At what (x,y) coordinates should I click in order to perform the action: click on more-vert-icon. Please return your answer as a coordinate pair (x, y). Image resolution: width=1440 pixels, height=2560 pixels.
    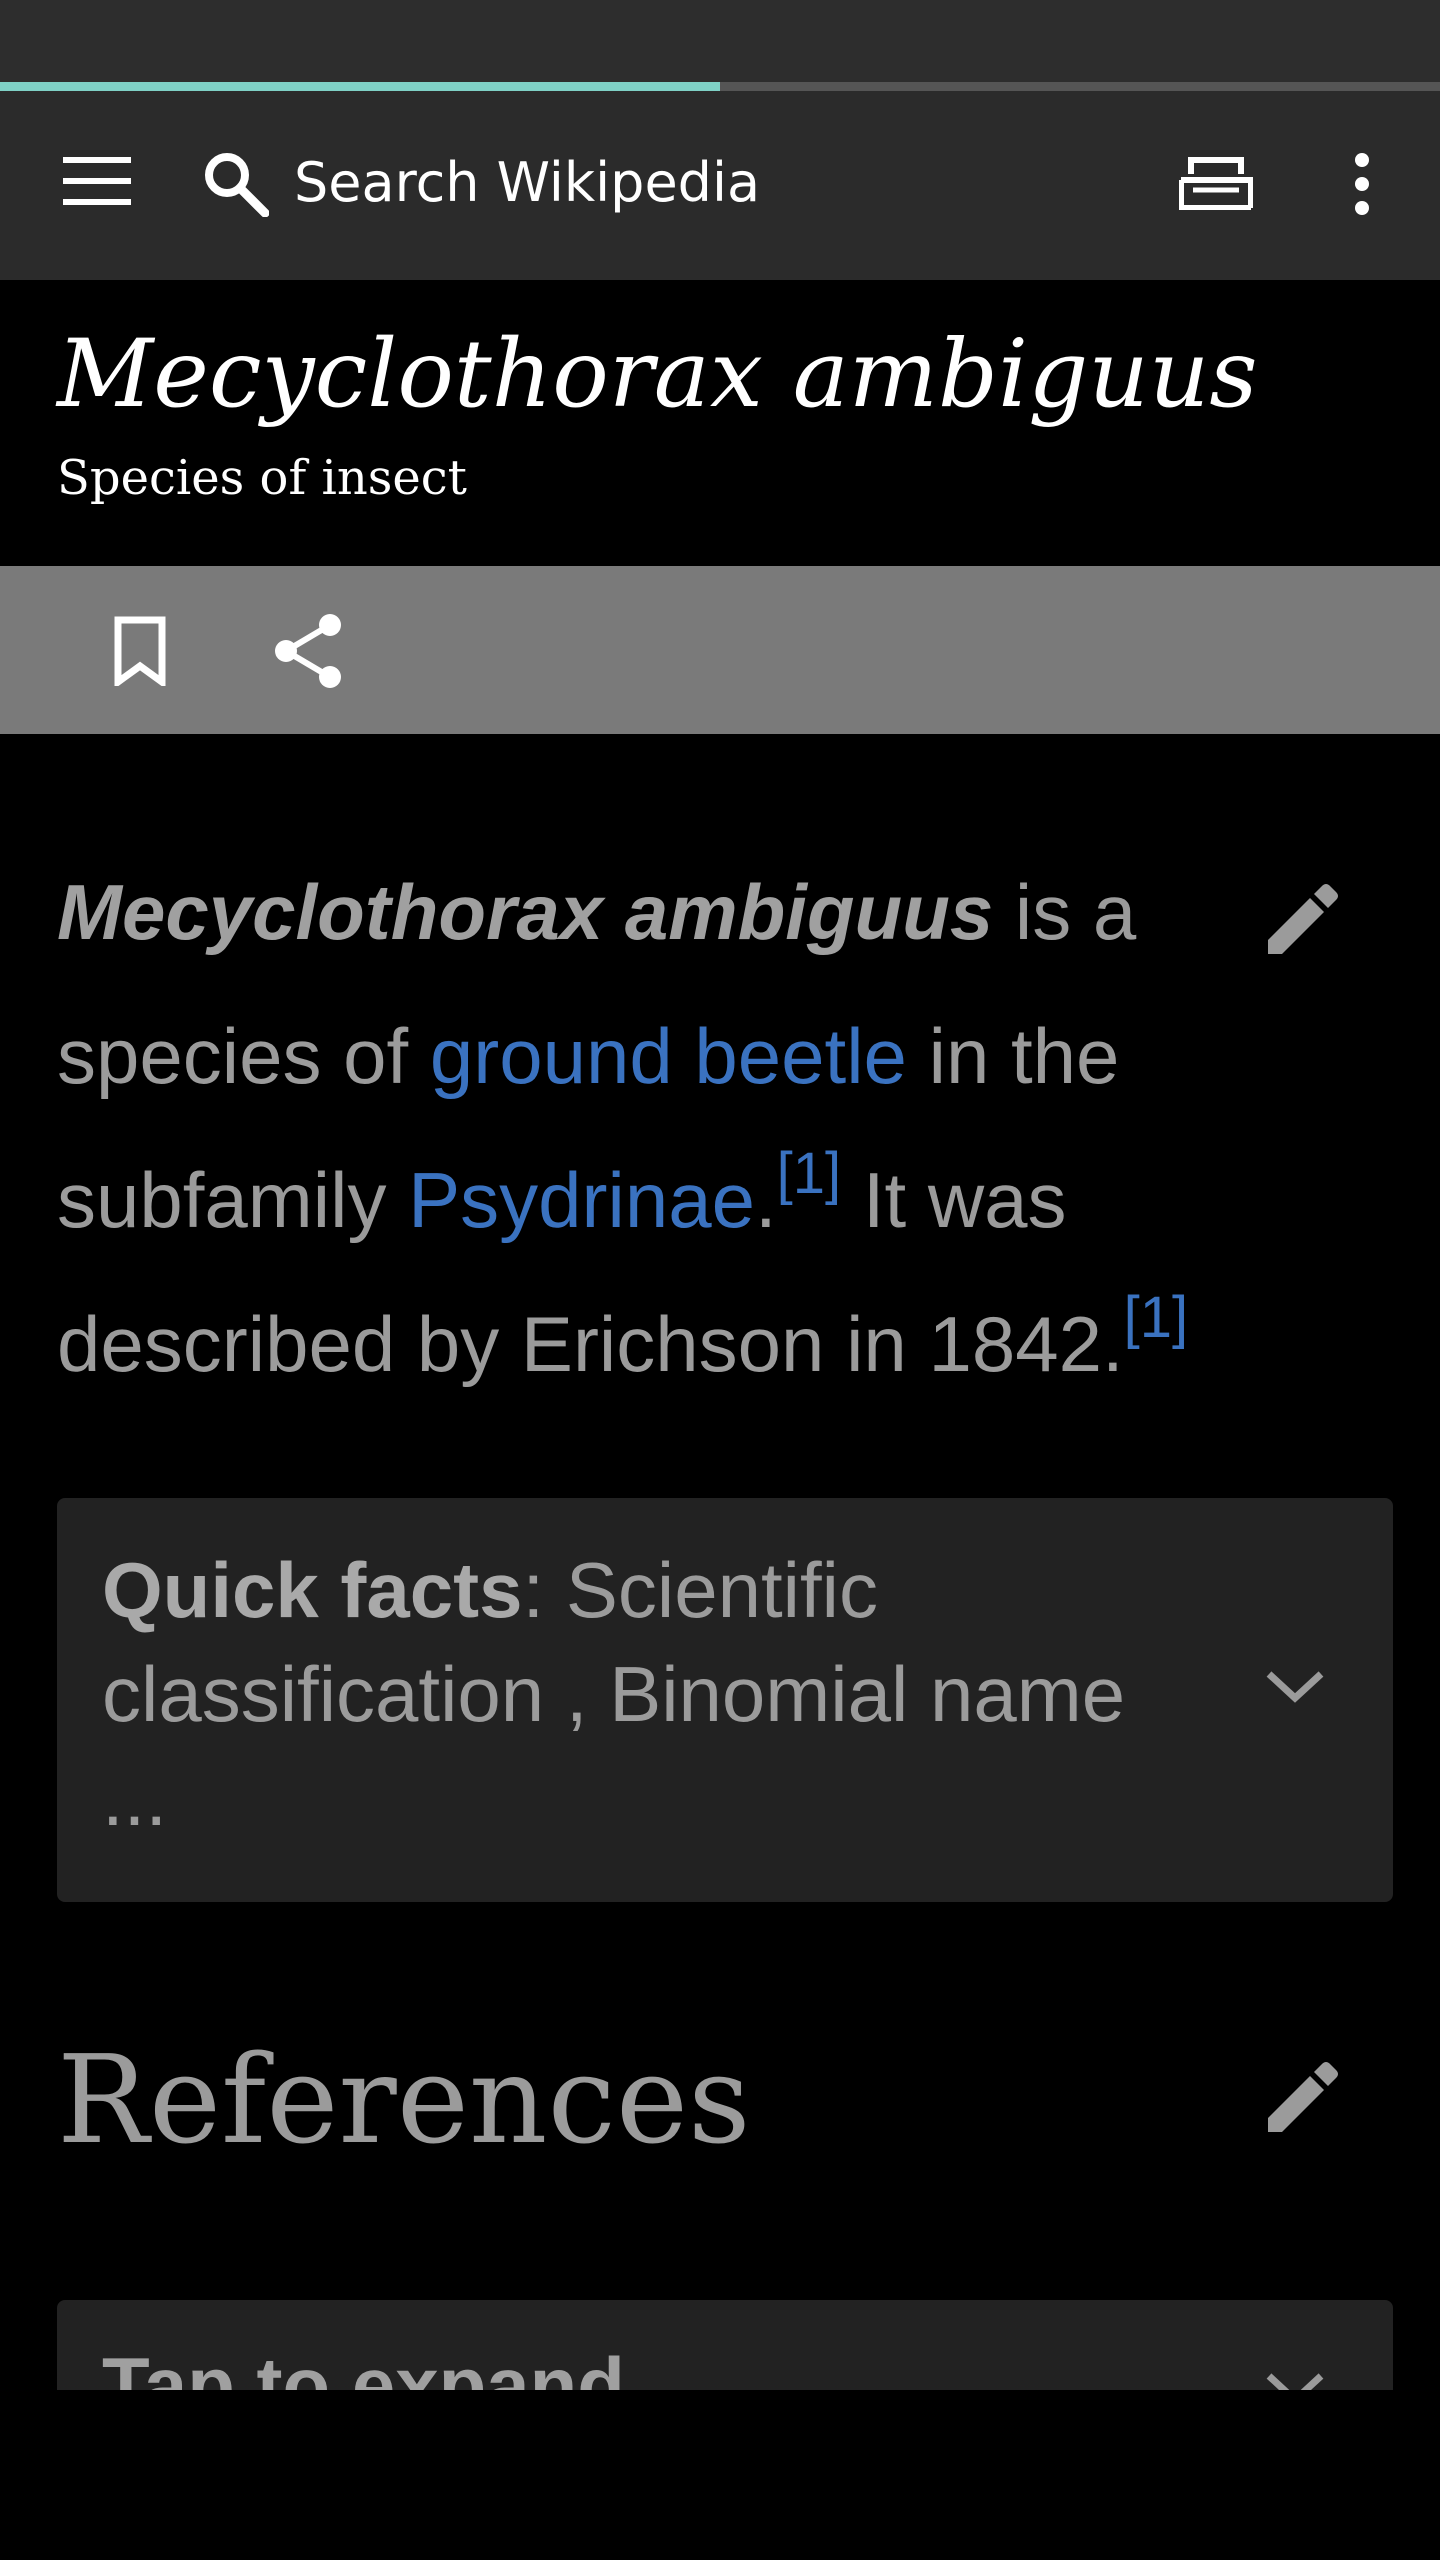
    Looking at the image, I should click on (1362, 184).